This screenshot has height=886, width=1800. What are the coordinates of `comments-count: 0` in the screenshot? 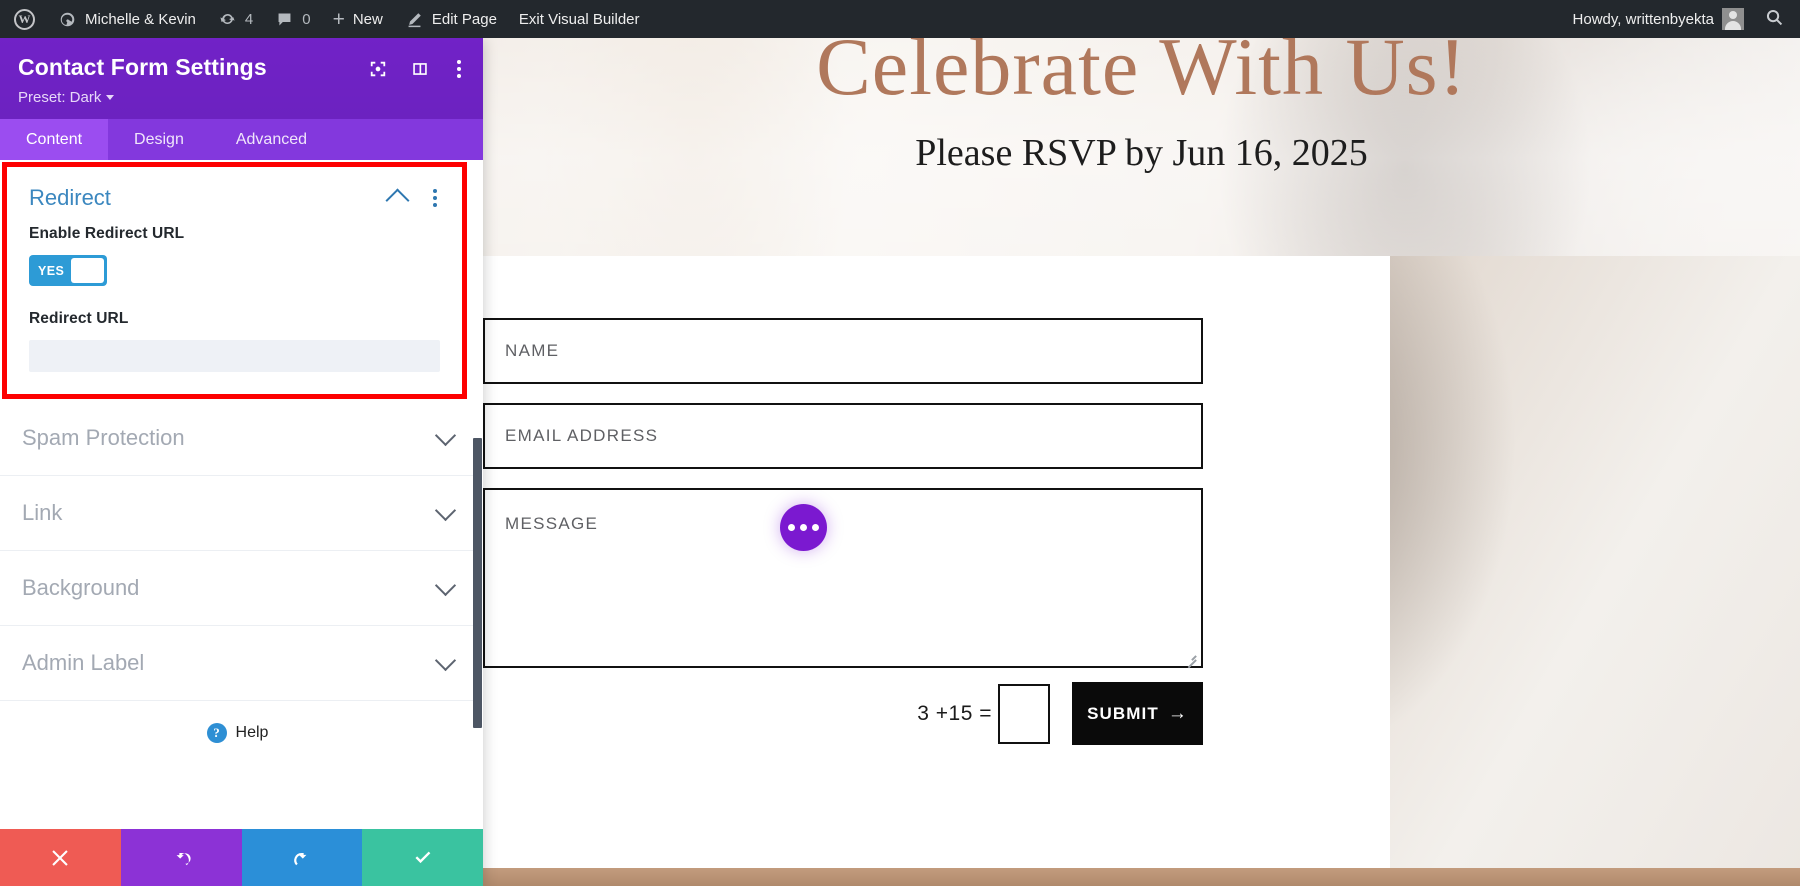 It's located at (306, 19).